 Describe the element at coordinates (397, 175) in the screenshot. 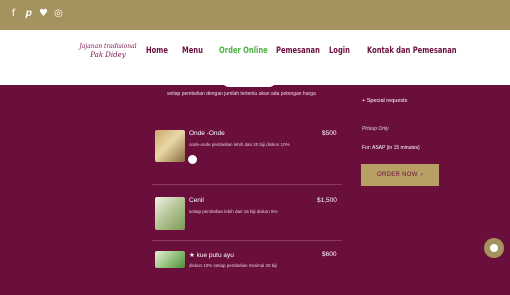

I see `order-now-label: ORDER NOW` at that location.